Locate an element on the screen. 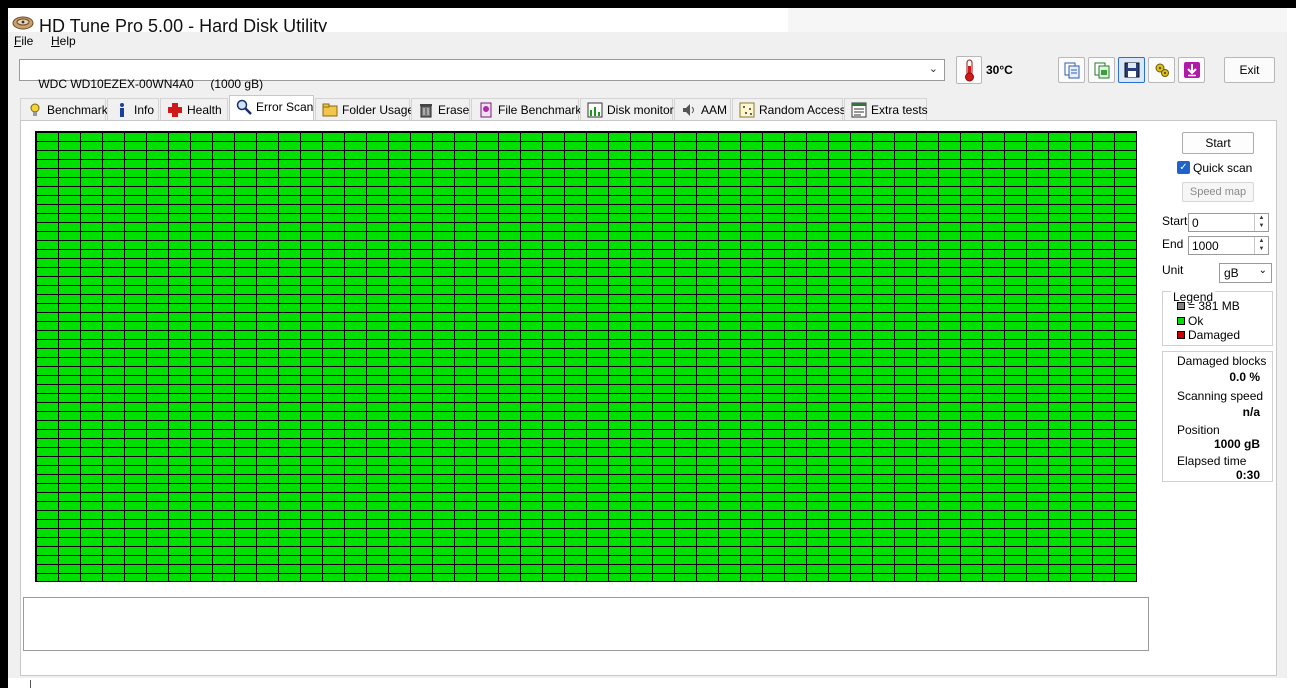  start-field-label: Start is located at coordinates (1175, 221).